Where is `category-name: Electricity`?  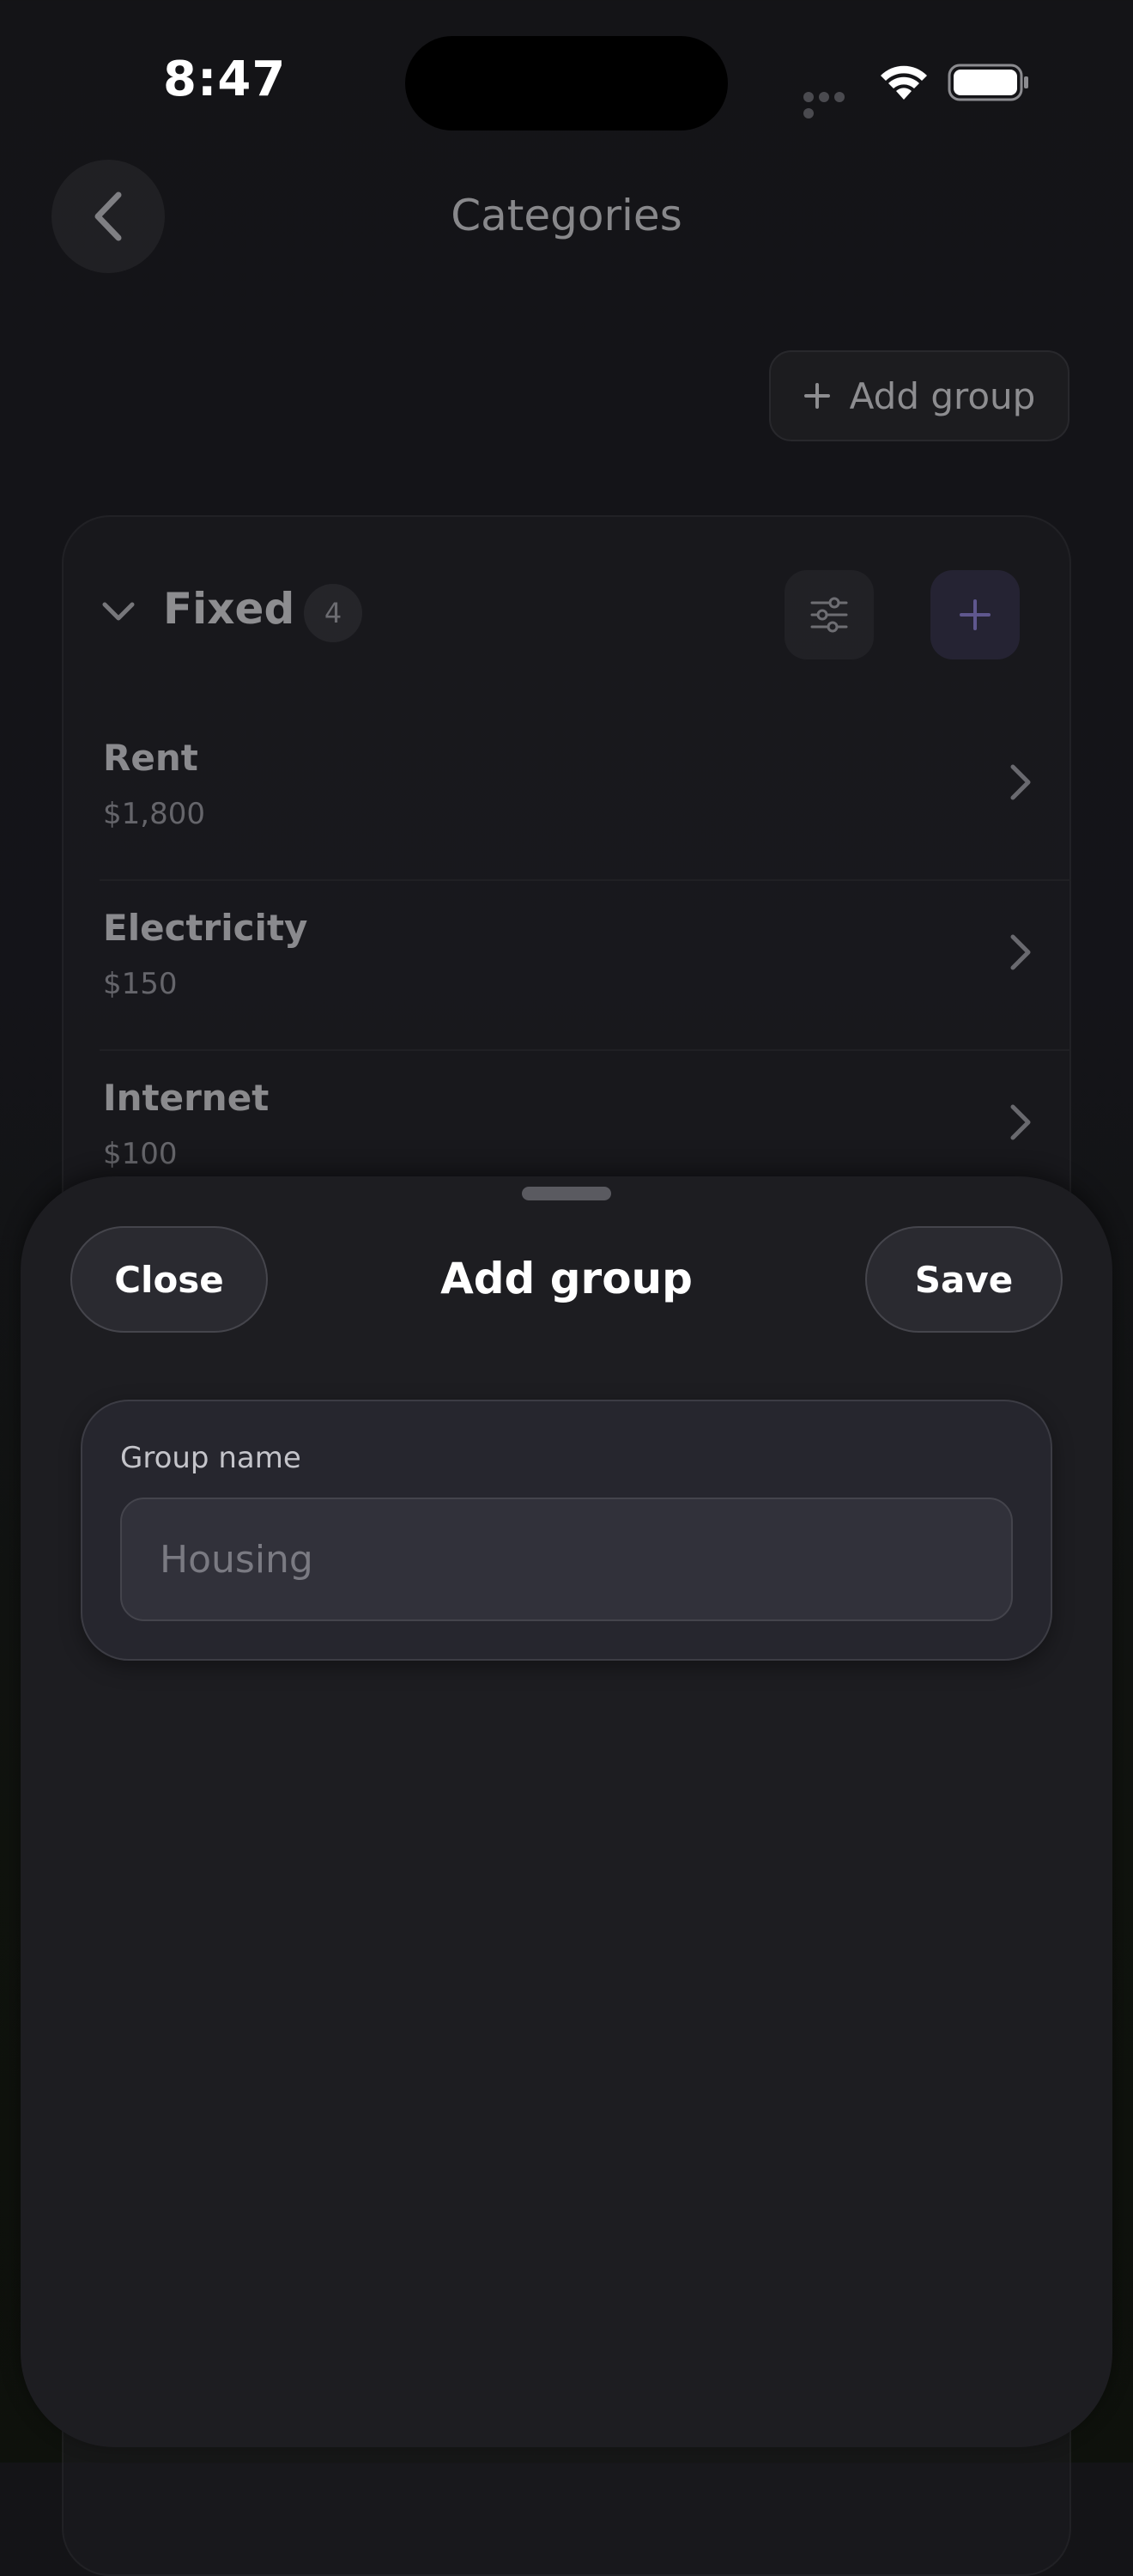 category-name: Electricity is located at coordinates (205, 928).